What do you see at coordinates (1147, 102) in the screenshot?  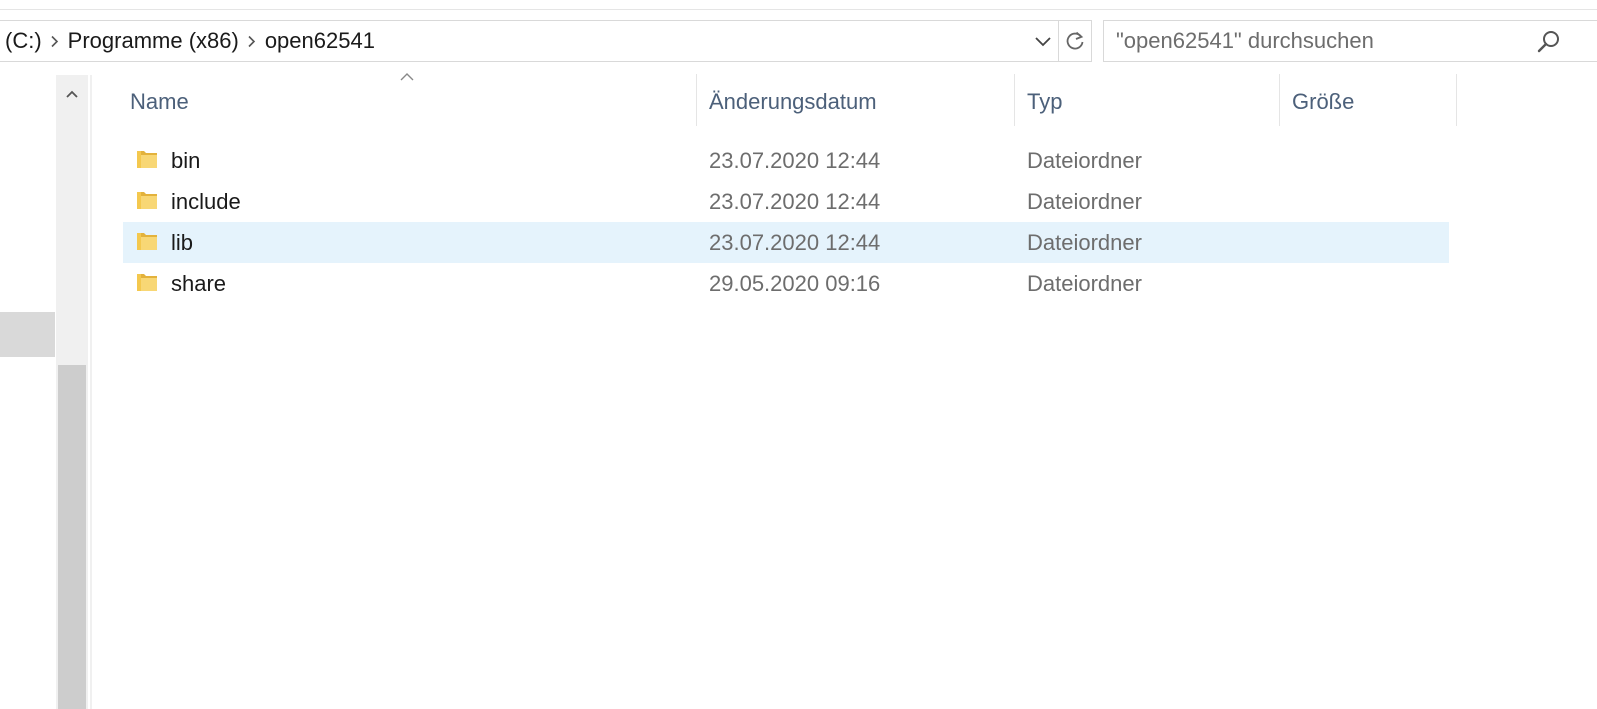 I see `column-header-type: Typ` at bounding box center [1147, 102].